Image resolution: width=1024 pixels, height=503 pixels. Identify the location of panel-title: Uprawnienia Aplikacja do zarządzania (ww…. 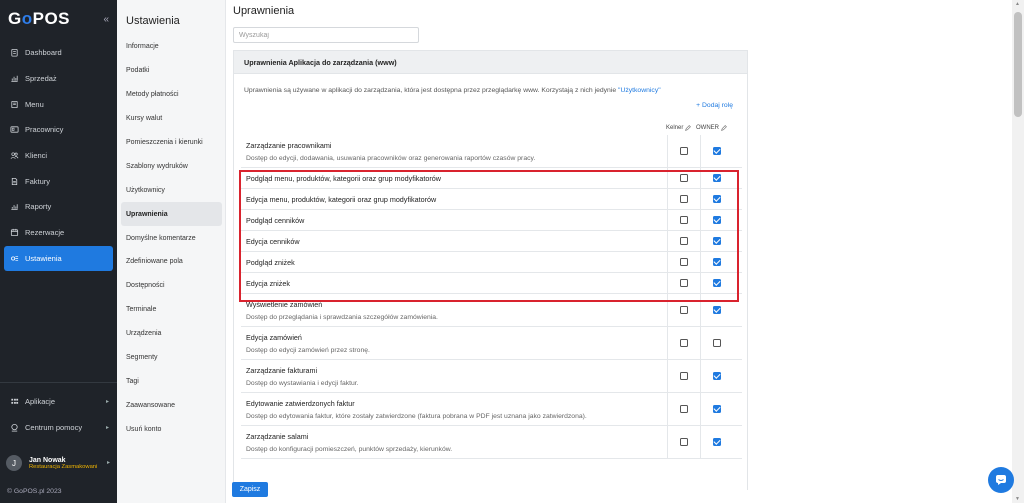
(490, 62).